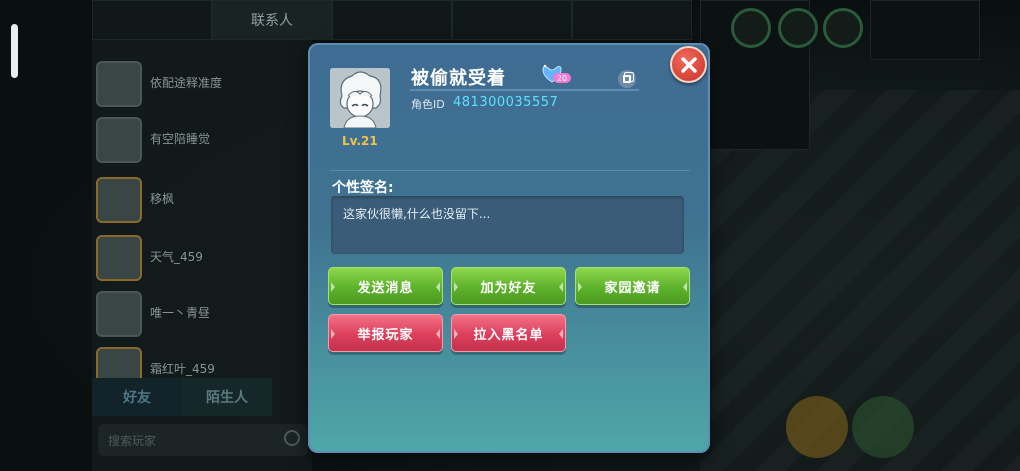  I want to click on contact-item: 唯一丶青昼, so click(181, 314).